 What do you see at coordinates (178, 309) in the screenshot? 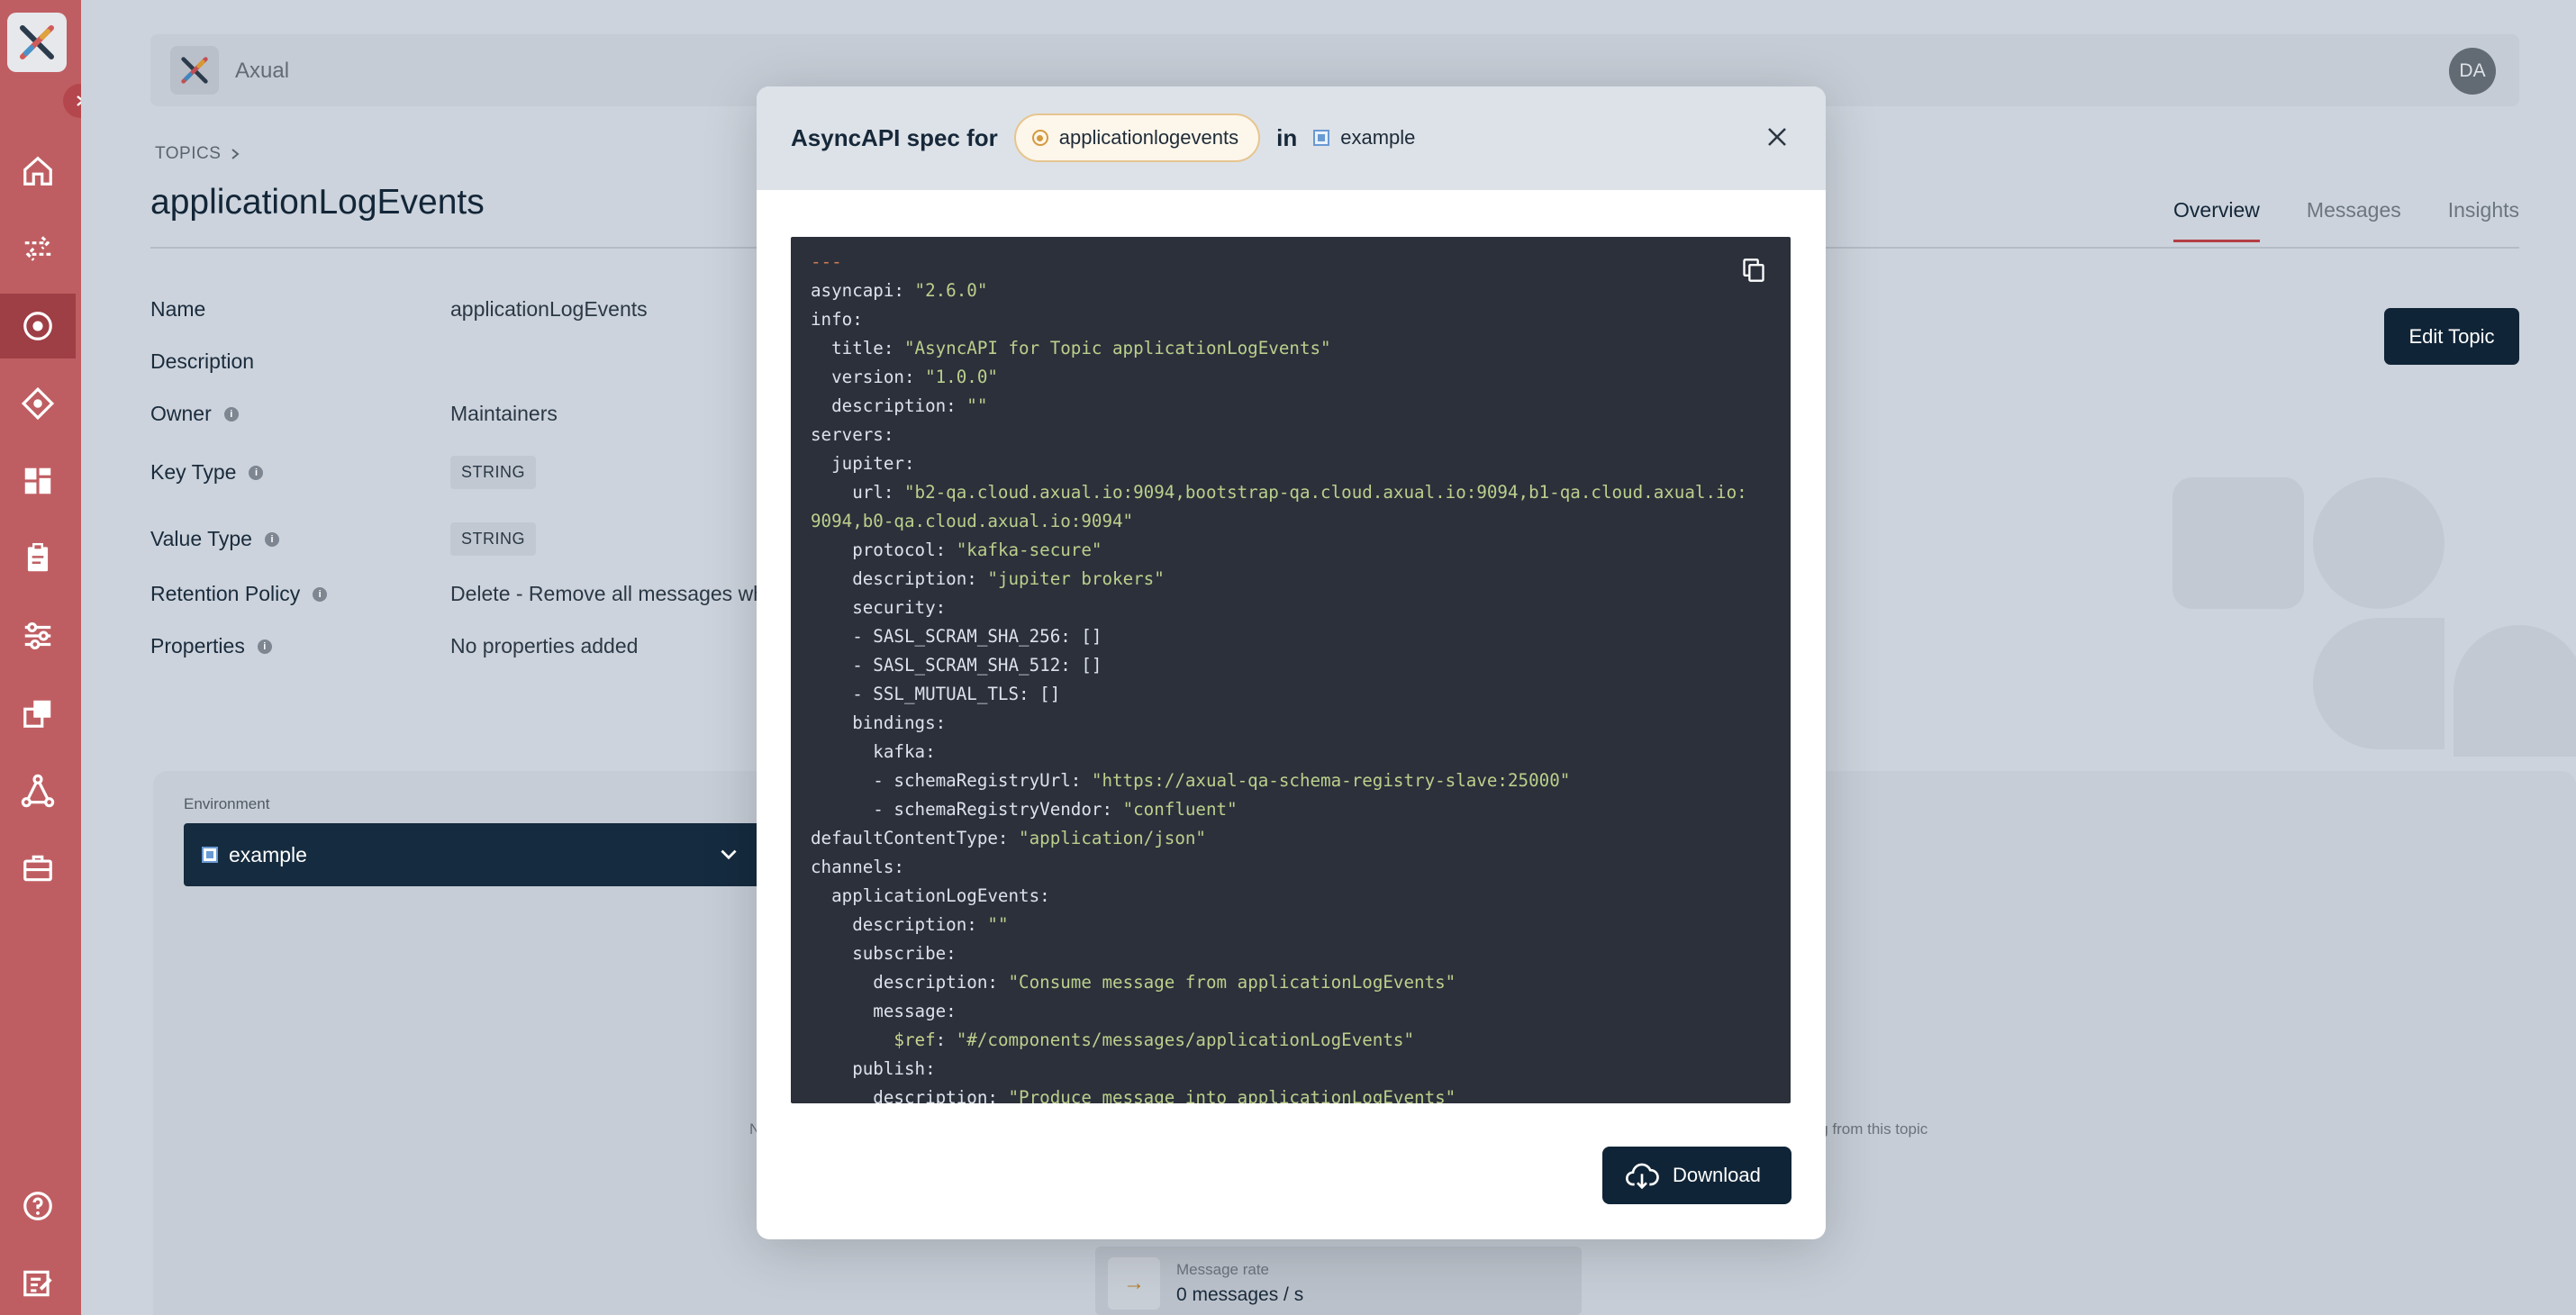
I see `property-label: Name` at bounding box center [178, 309].